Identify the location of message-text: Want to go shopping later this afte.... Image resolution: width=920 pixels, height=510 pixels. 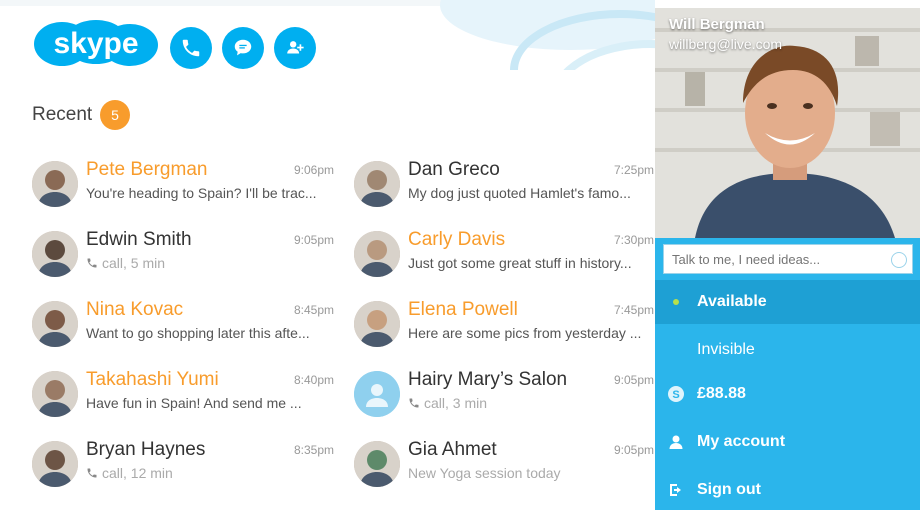
(198, 333).